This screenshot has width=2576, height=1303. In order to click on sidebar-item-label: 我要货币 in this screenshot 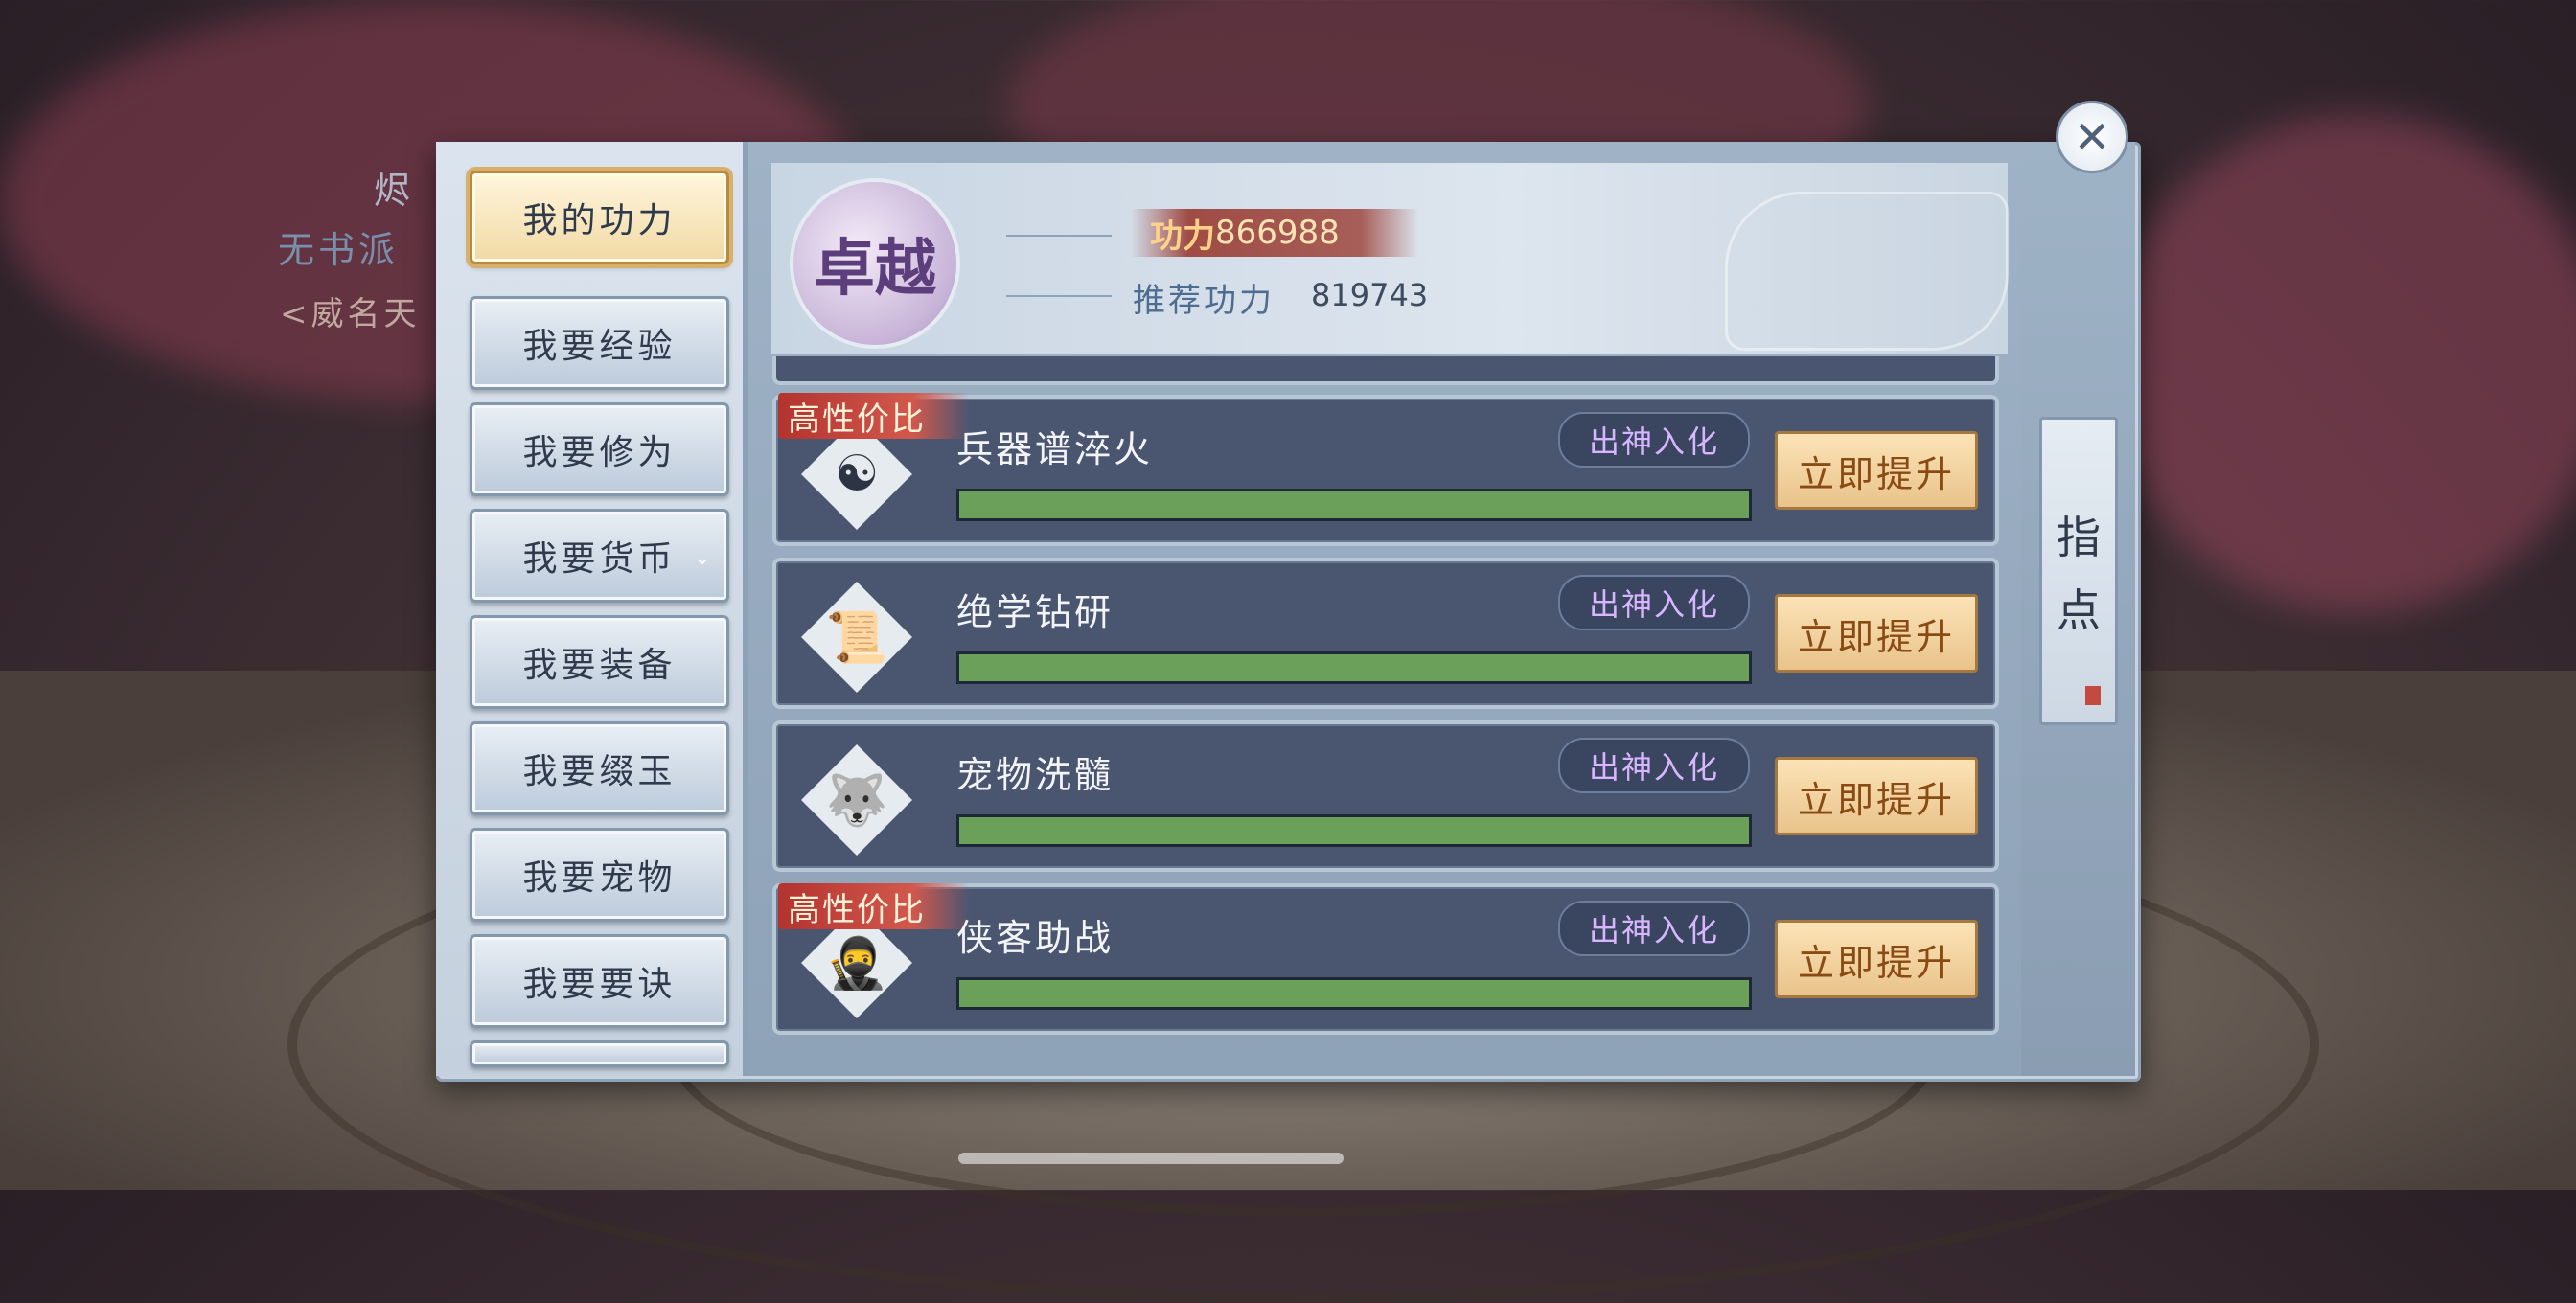, I will do `click(599, 559)`.